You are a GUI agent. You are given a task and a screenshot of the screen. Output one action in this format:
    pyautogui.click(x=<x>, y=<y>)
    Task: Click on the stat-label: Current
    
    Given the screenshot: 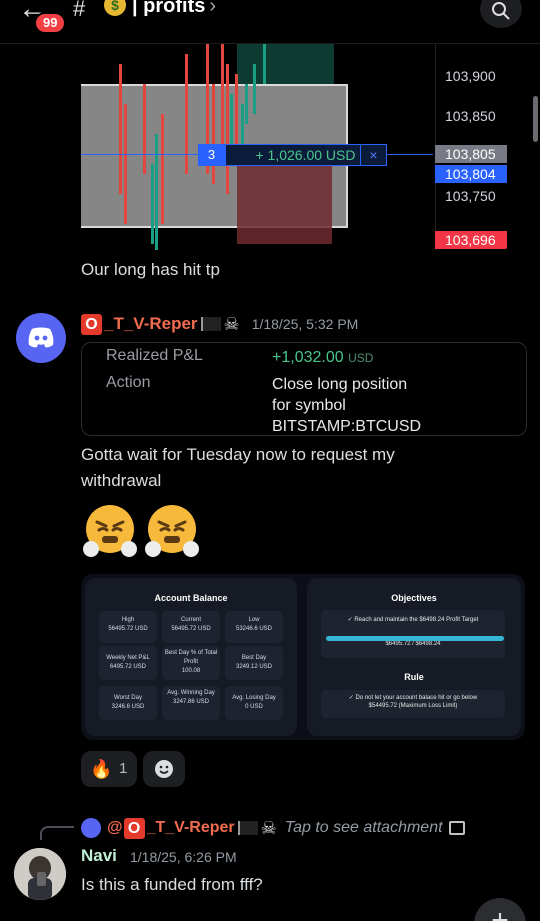 What is the action you would take?
    pyautogui.click(x=190, y=620)
    